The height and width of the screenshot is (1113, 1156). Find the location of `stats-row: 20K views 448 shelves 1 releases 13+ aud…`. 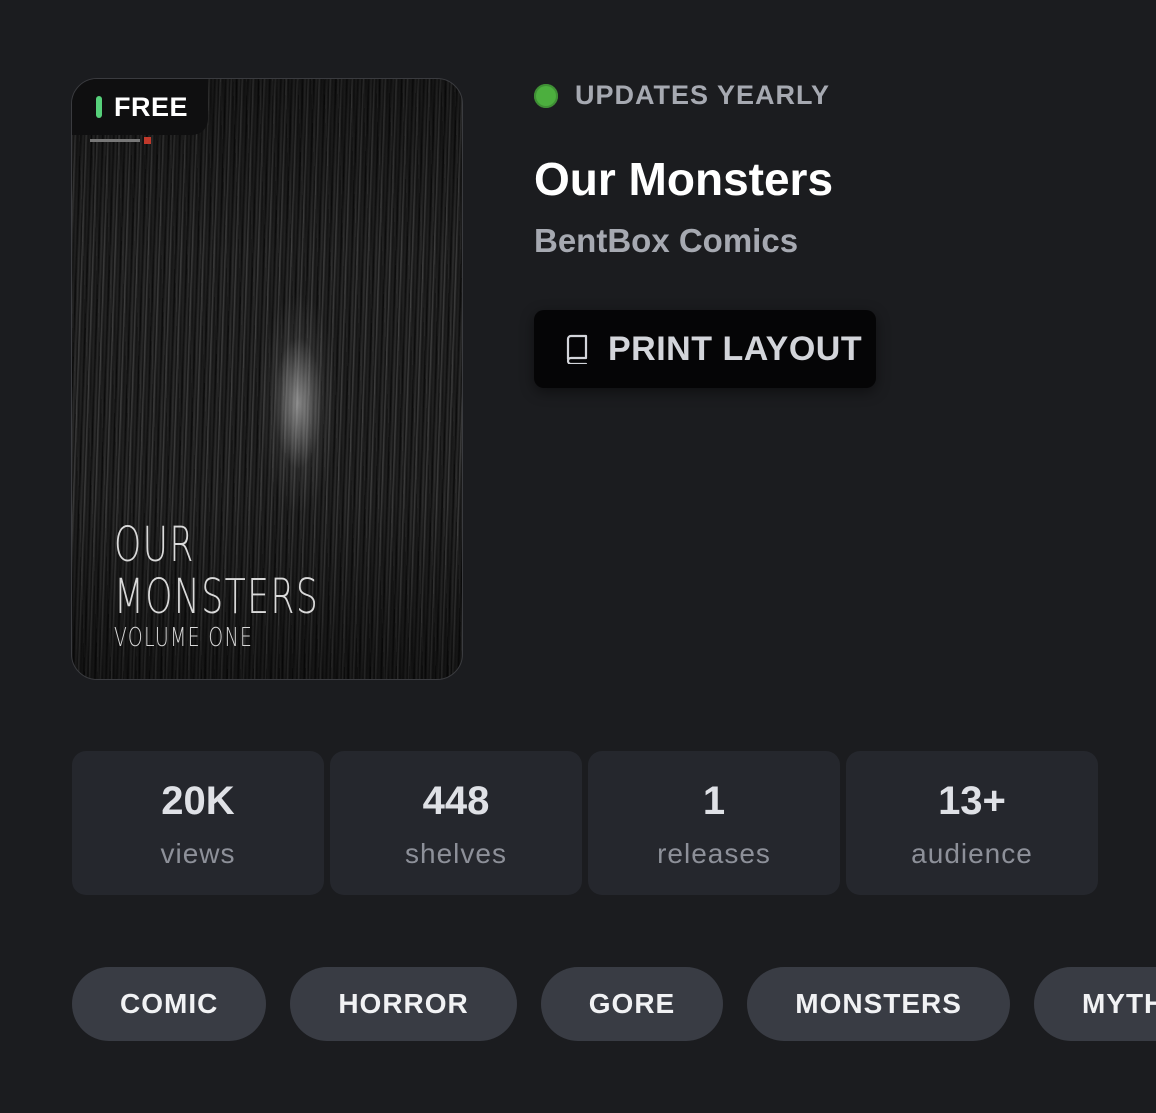

stats-row: 20K views 448 shelves 1 releases 13+ aud… is located at coordinates (585, 823).